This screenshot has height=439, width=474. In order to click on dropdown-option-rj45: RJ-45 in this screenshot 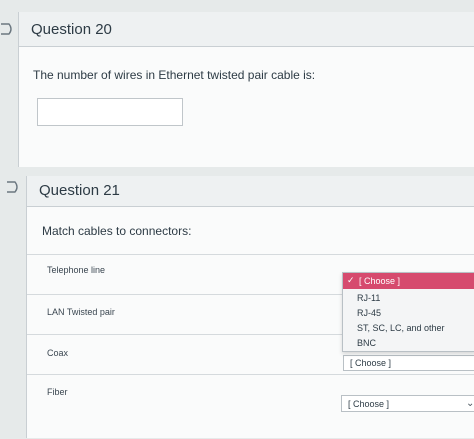, I will do `click(369, 313)`.